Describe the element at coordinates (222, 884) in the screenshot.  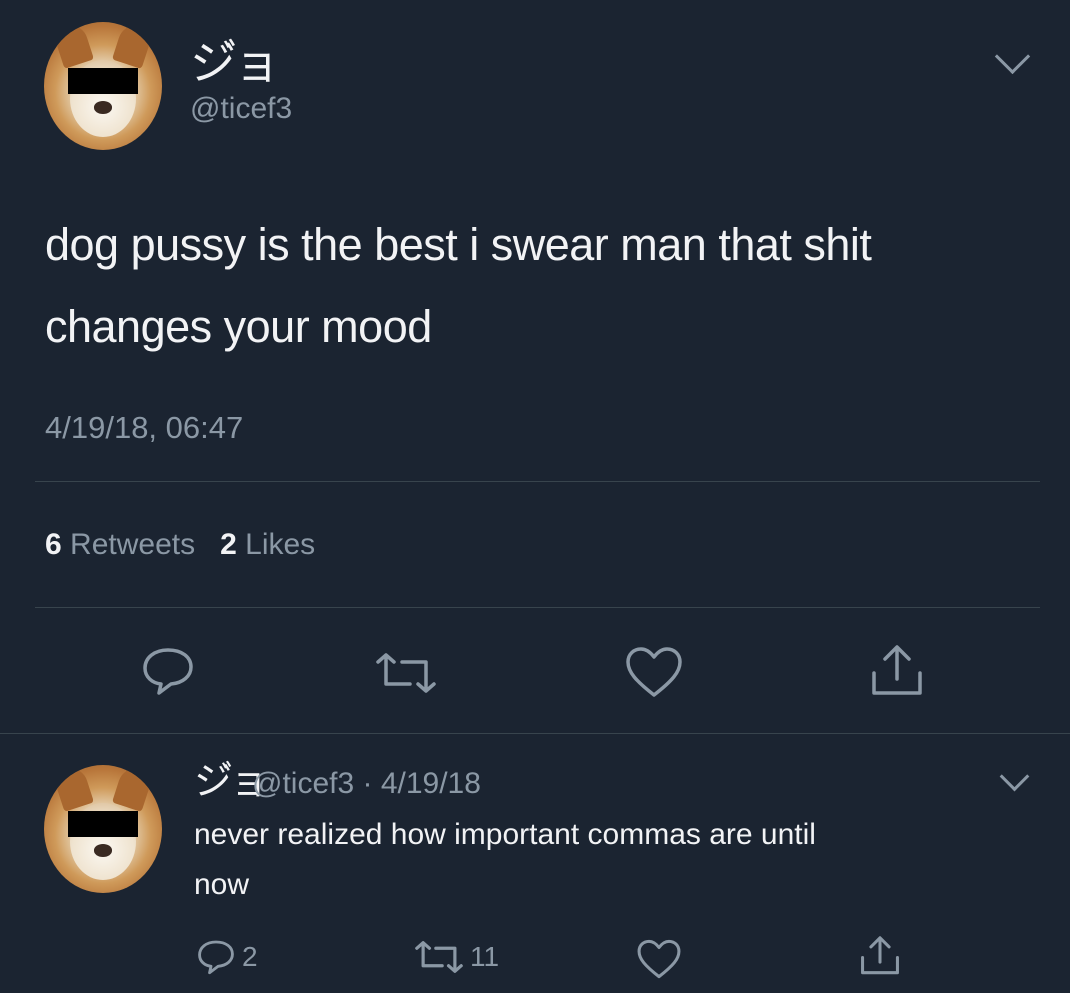
I see `reply-text-line-2: now` at that location.